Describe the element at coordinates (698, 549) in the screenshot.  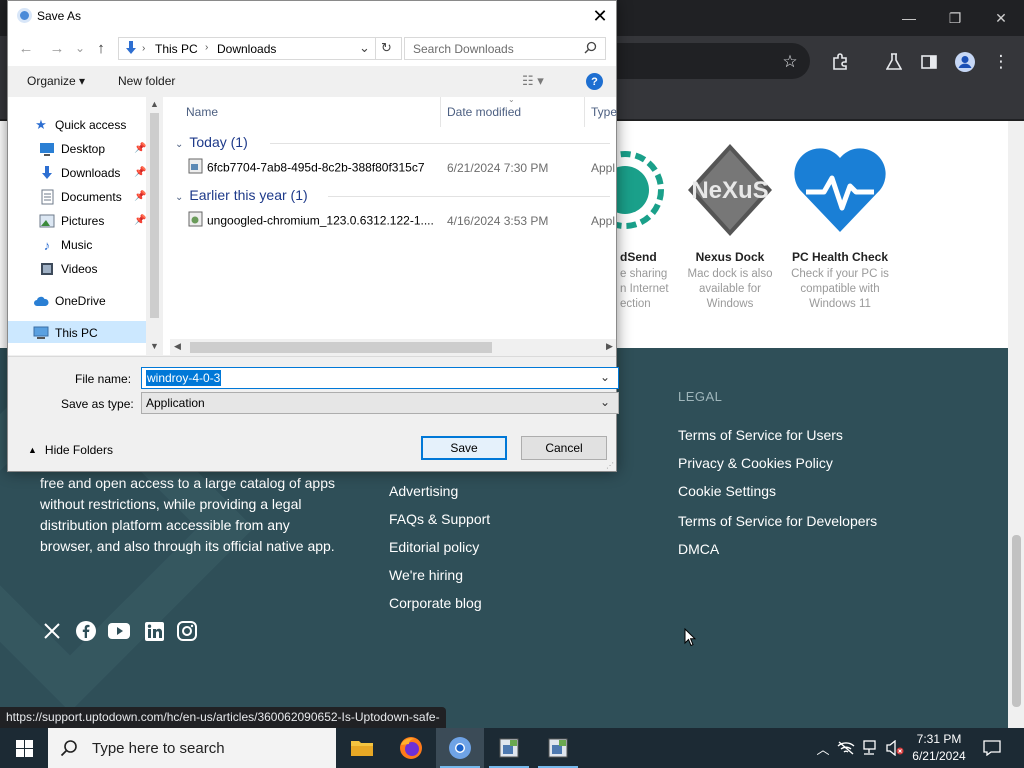
I see `footer-link-dmca: DMCA` at that location.